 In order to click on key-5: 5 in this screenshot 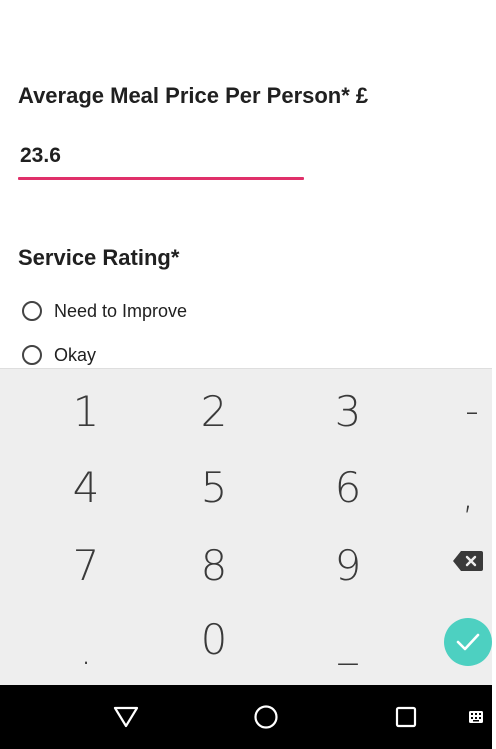, I will do `click(214, 487)`.